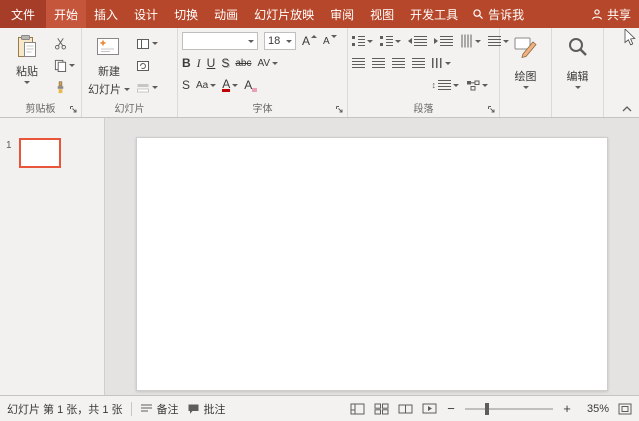  I want to click on tab-developer: 开发工具, so click(434, 14).